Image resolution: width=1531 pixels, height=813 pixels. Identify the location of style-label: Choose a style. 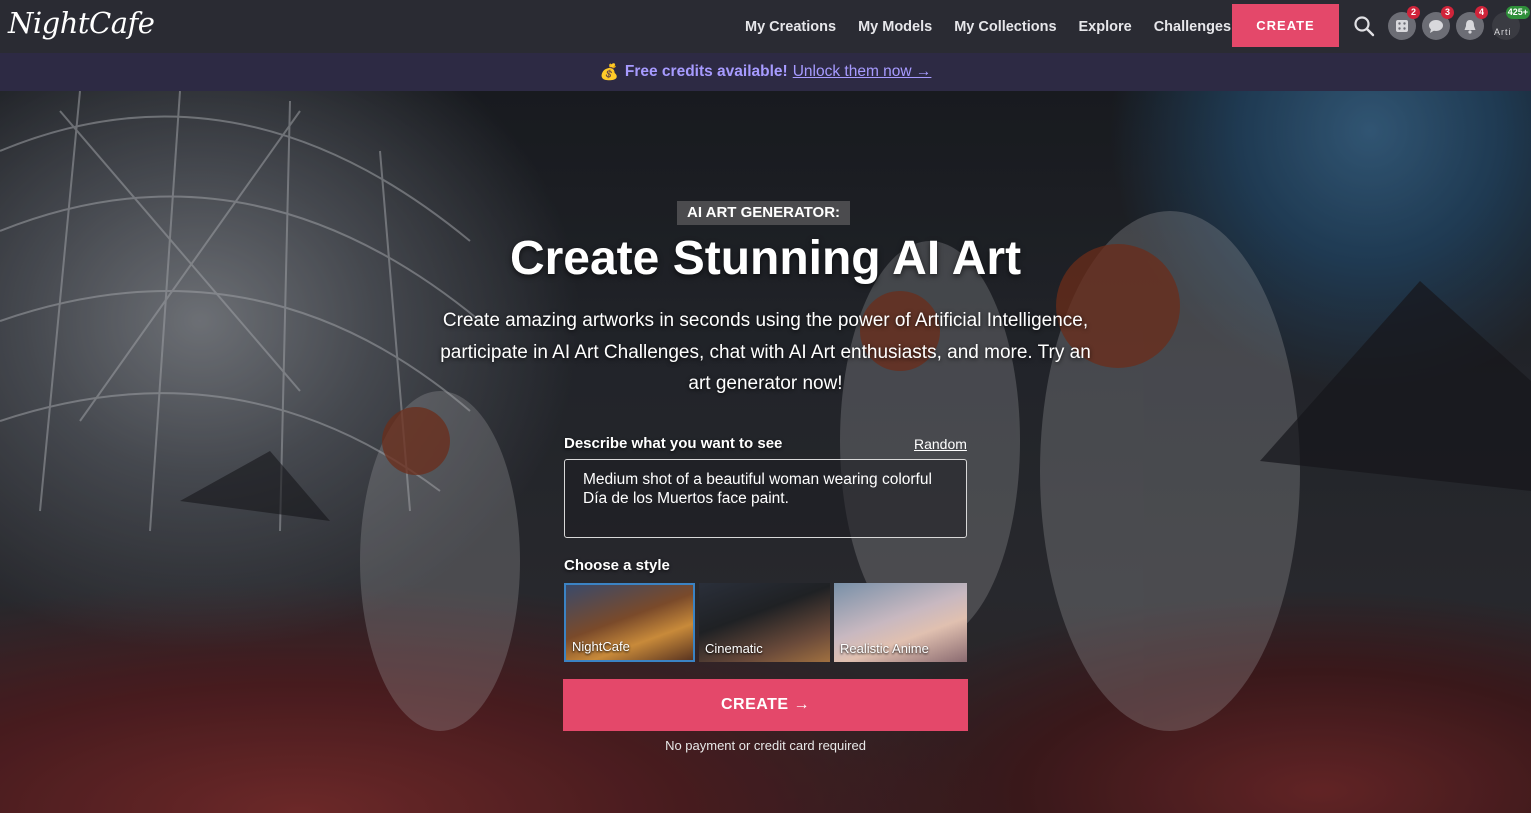
(617, 565).